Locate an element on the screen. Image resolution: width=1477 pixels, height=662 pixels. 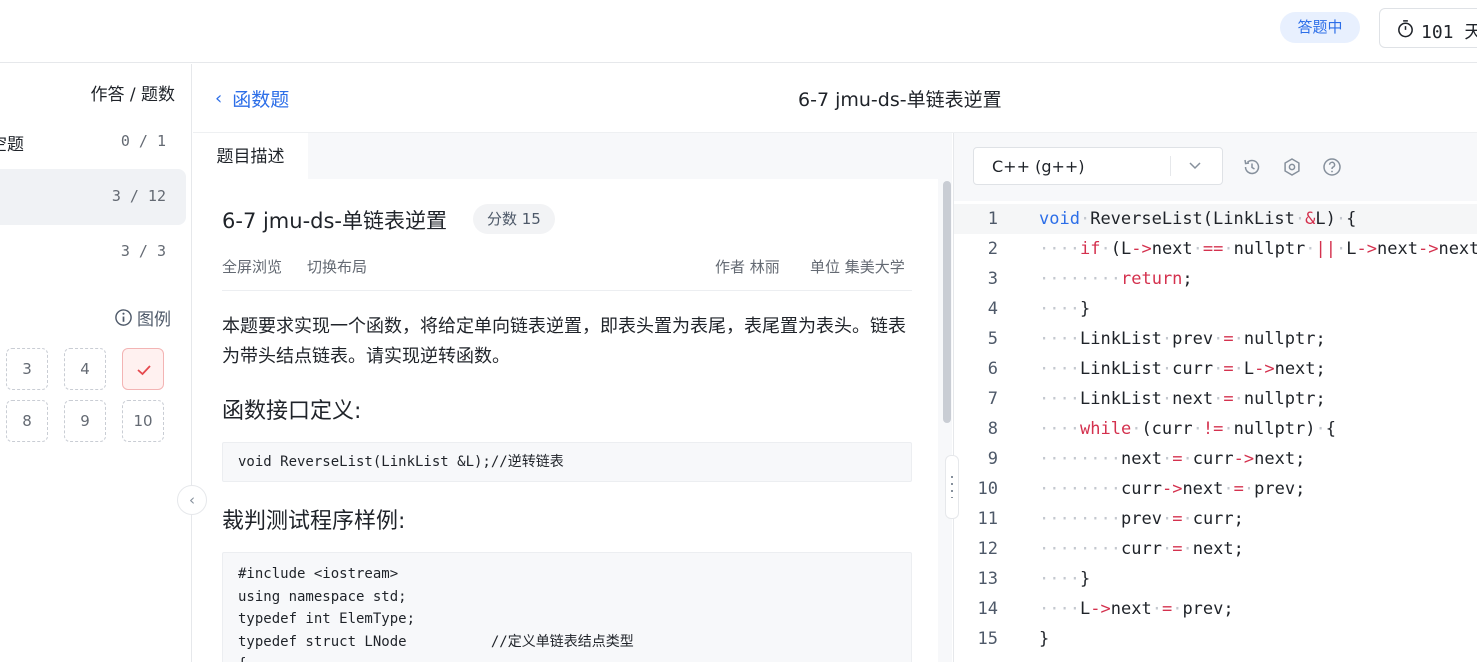
sidebar-header: 作答 / 题数 is located at coordinates (132, 95).